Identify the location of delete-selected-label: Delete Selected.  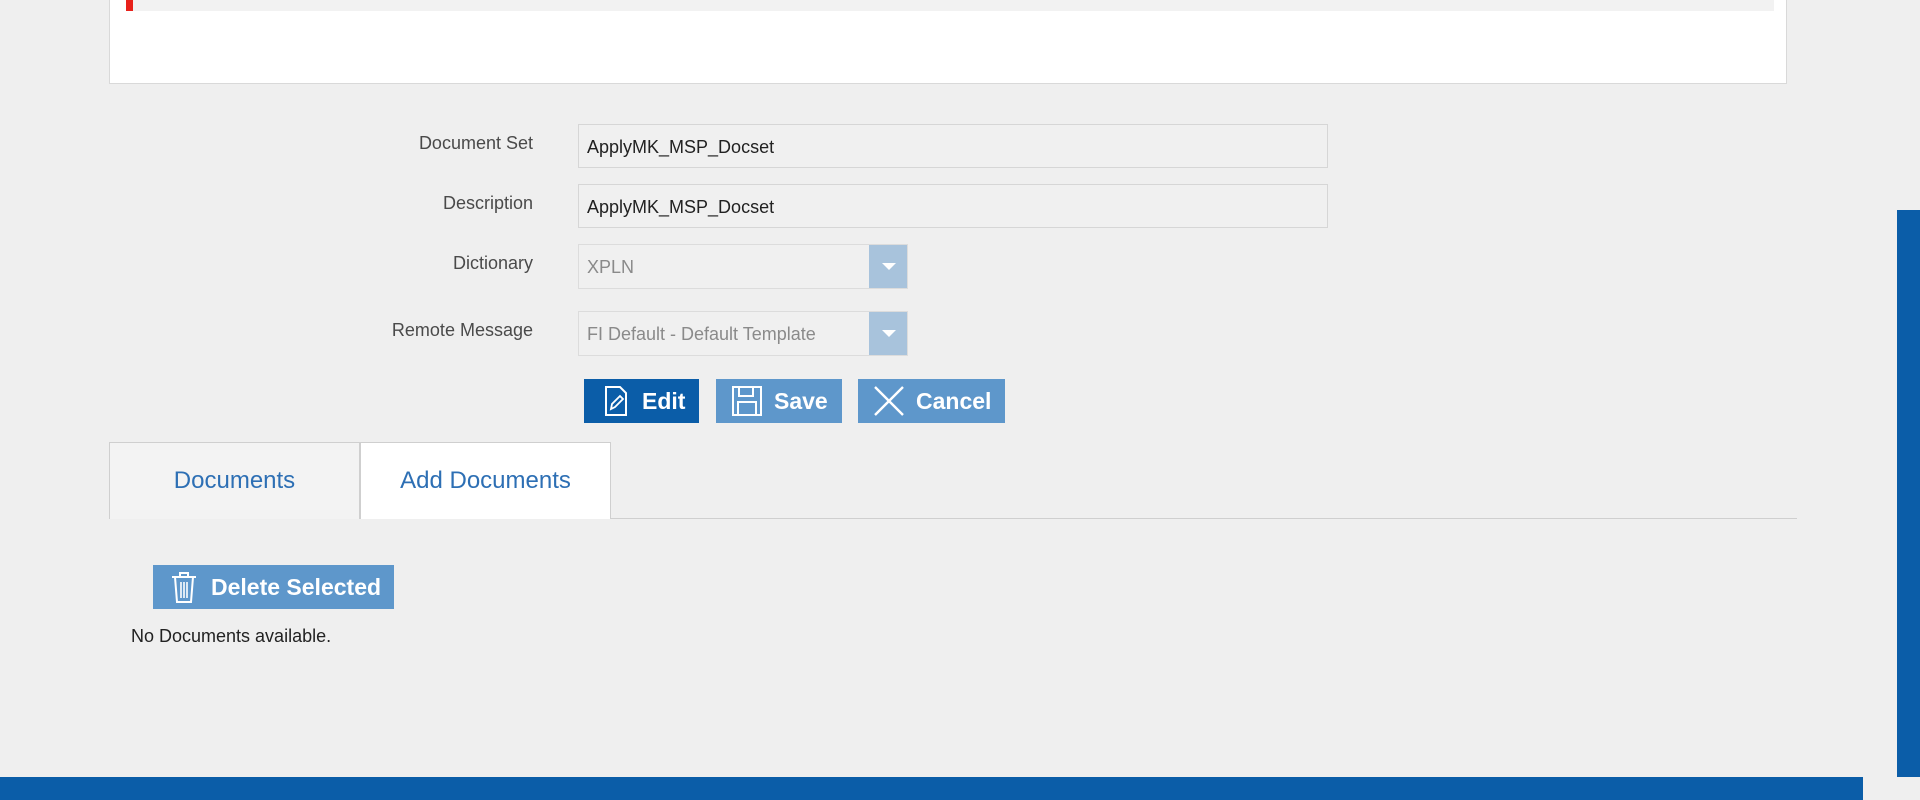
(296, 586).